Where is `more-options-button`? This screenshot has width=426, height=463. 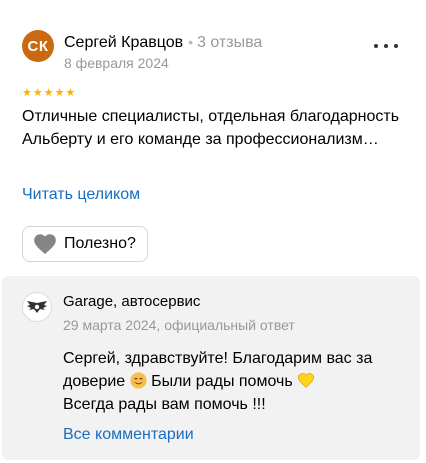
more-options-button is located at coordinates (386, 46).